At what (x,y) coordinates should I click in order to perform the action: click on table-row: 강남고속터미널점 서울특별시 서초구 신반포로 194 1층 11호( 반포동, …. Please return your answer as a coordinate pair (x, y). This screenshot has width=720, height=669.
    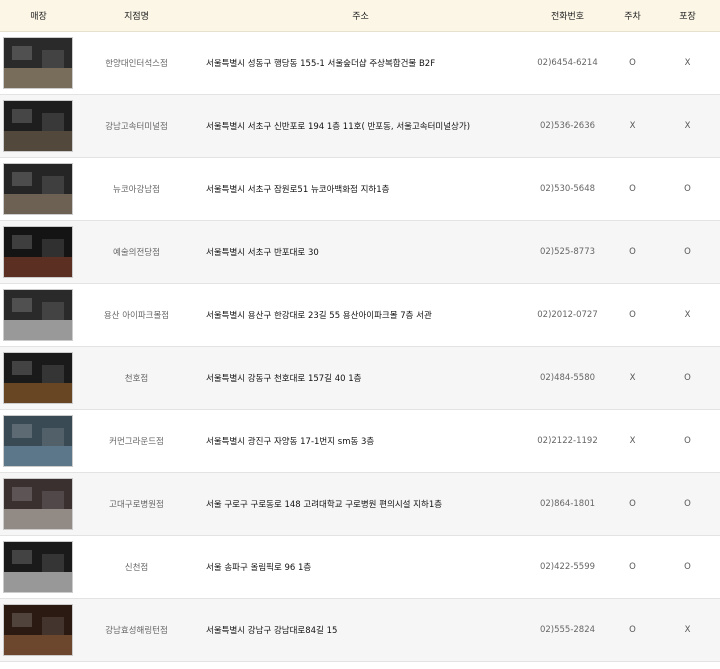
    Looking at the image, I should click on (360, 125).